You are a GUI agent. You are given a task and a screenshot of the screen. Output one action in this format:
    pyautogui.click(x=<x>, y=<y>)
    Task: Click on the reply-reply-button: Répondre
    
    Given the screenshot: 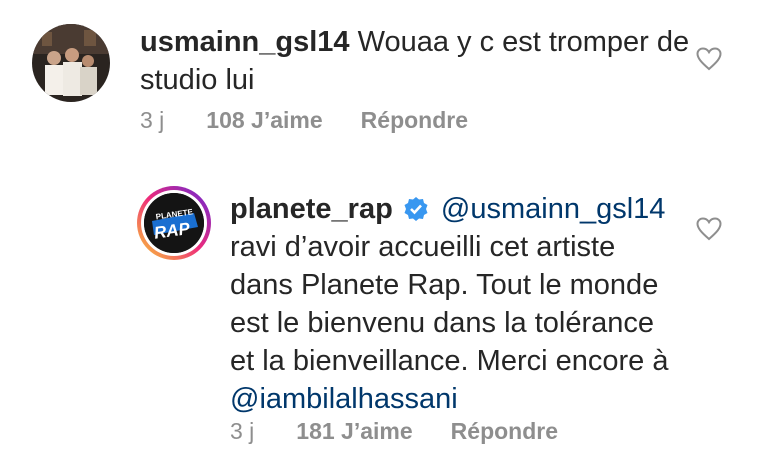 What is the action you would take?
    pyautogui.click(x=504, y=431)
    